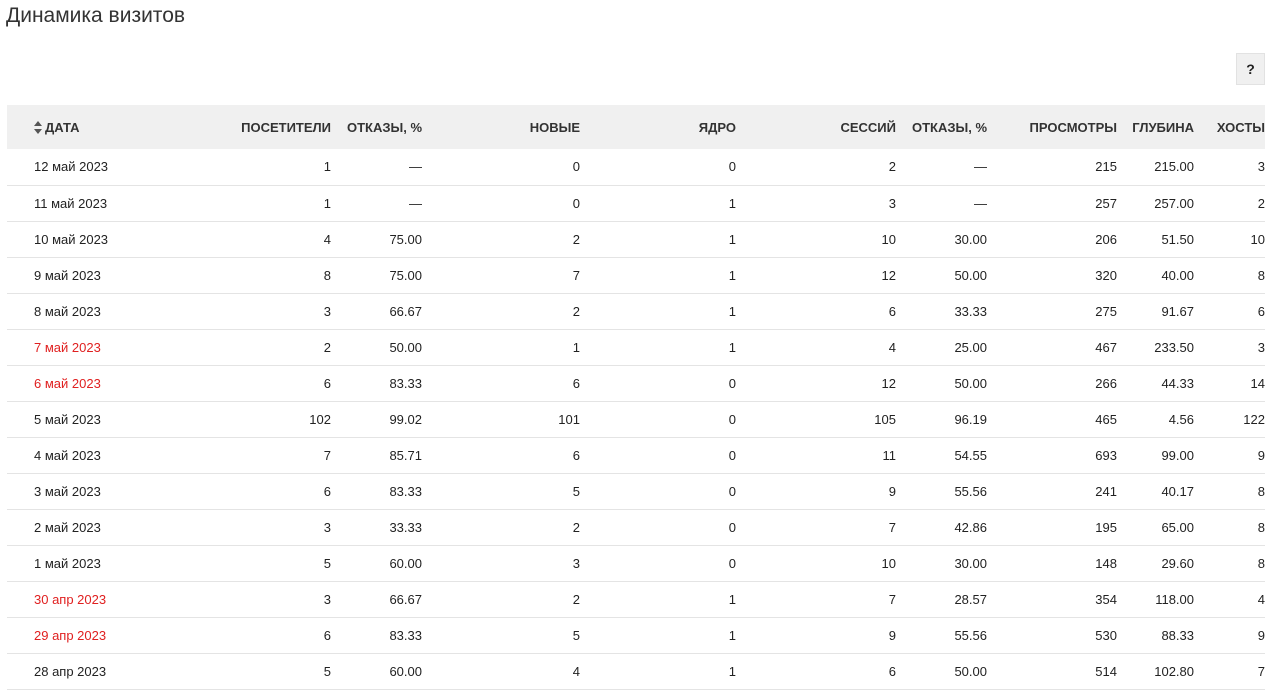 The image size is (1265, 690). I want to click on column-header-sessions: СЕССИЙ, so click(816, 127).